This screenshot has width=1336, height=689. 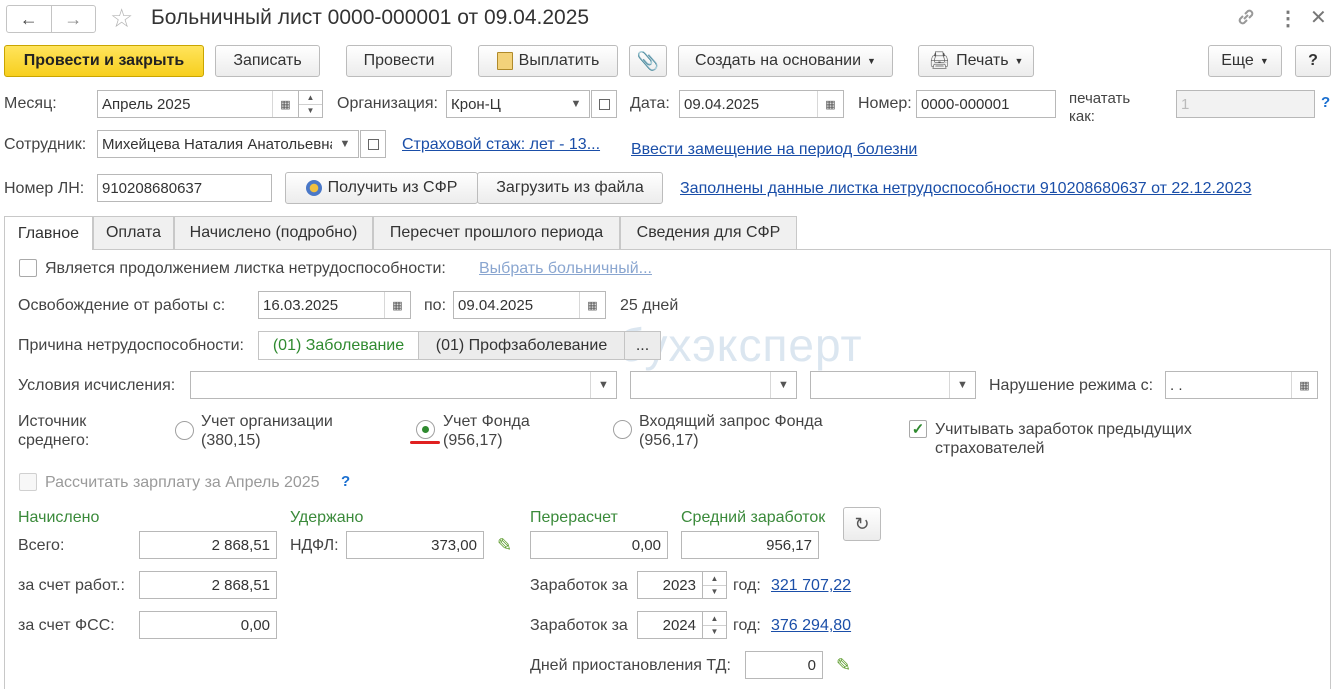 What do you see at coordinates (649, 305) in the screenshot?
I see `days-count: 25 дней` at bounding box center [649, 305].